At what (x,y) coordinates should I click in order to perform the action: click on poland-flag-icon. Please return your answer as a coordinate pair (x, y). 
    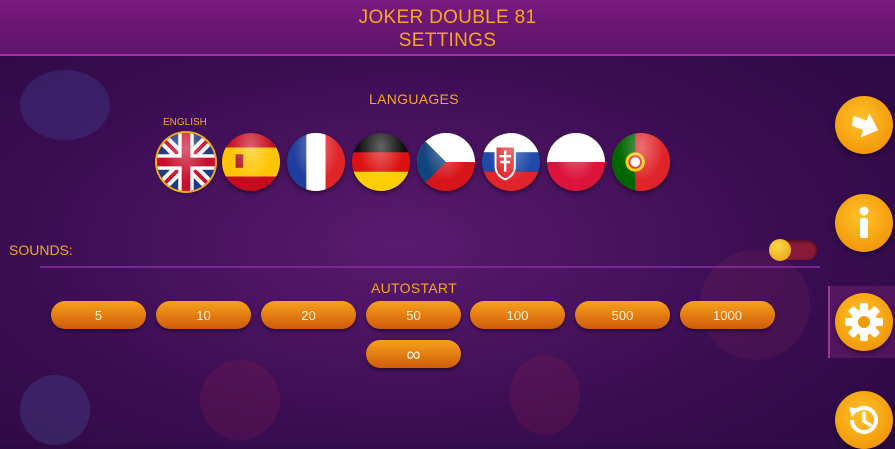
    Looking at the image, I should click on (576, 162).